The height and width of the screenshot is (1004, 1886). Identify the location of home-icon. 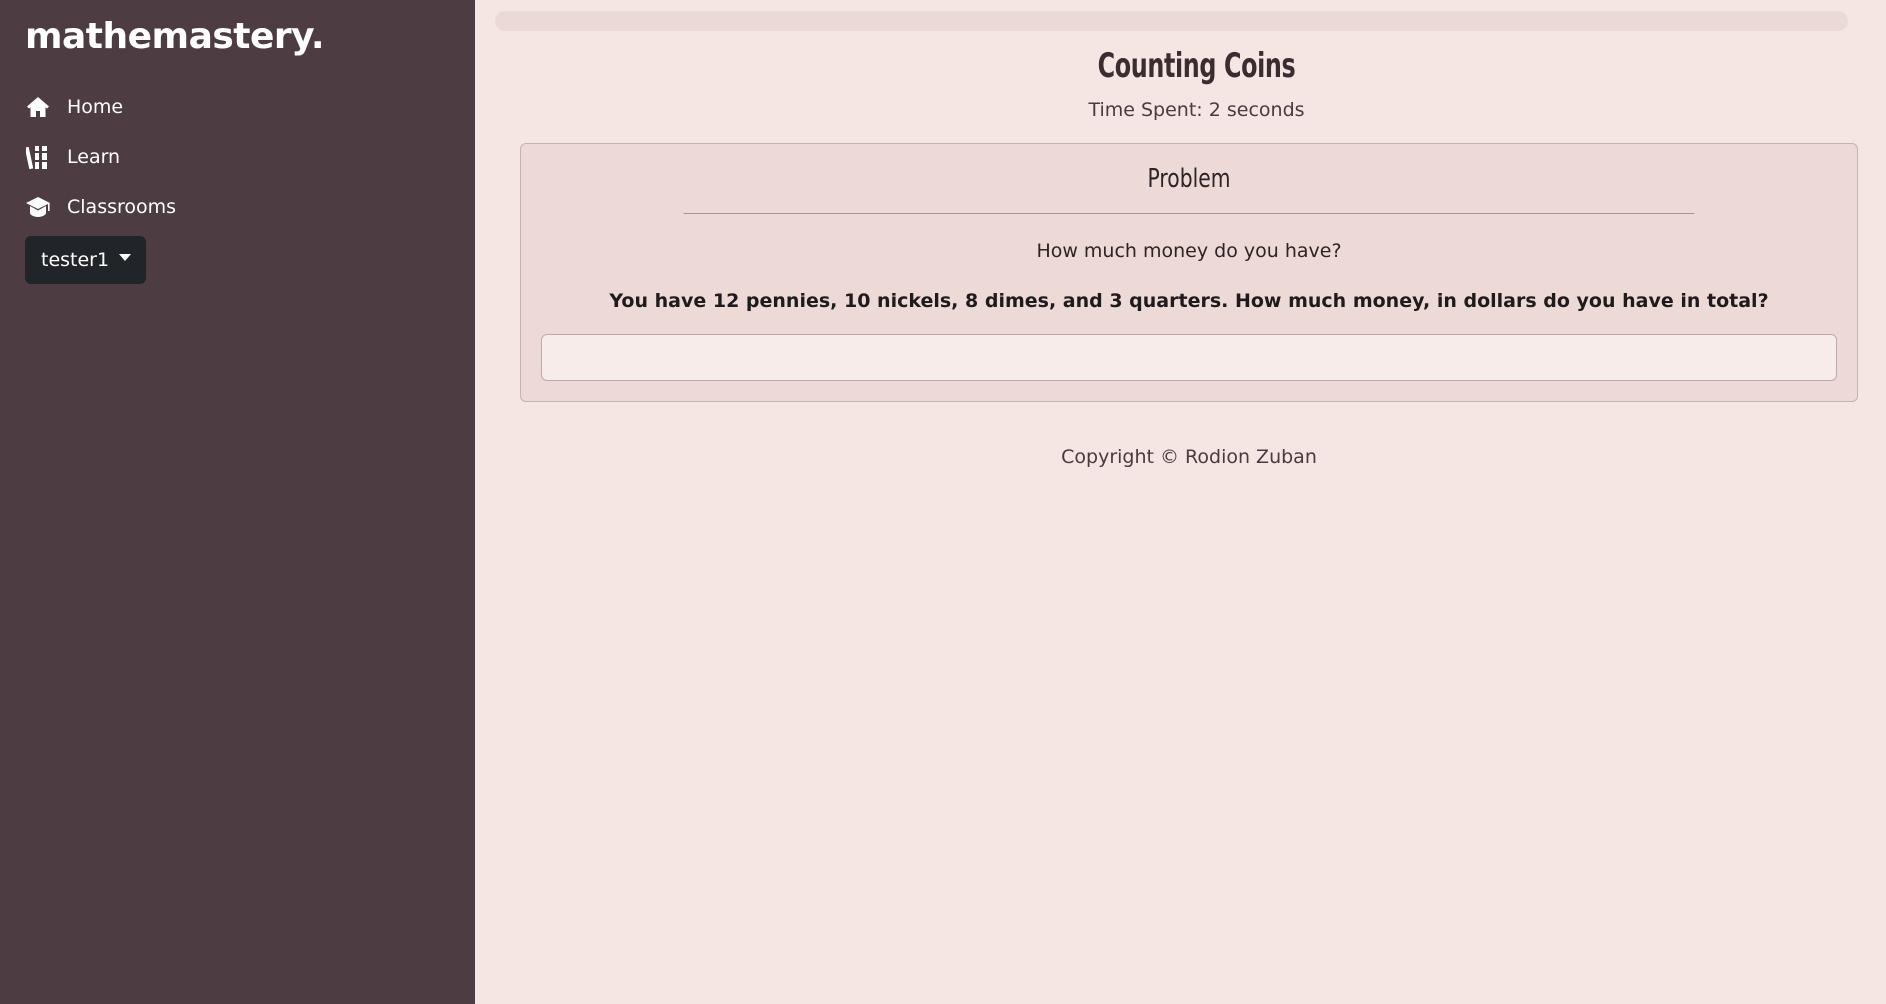
(38, 107).